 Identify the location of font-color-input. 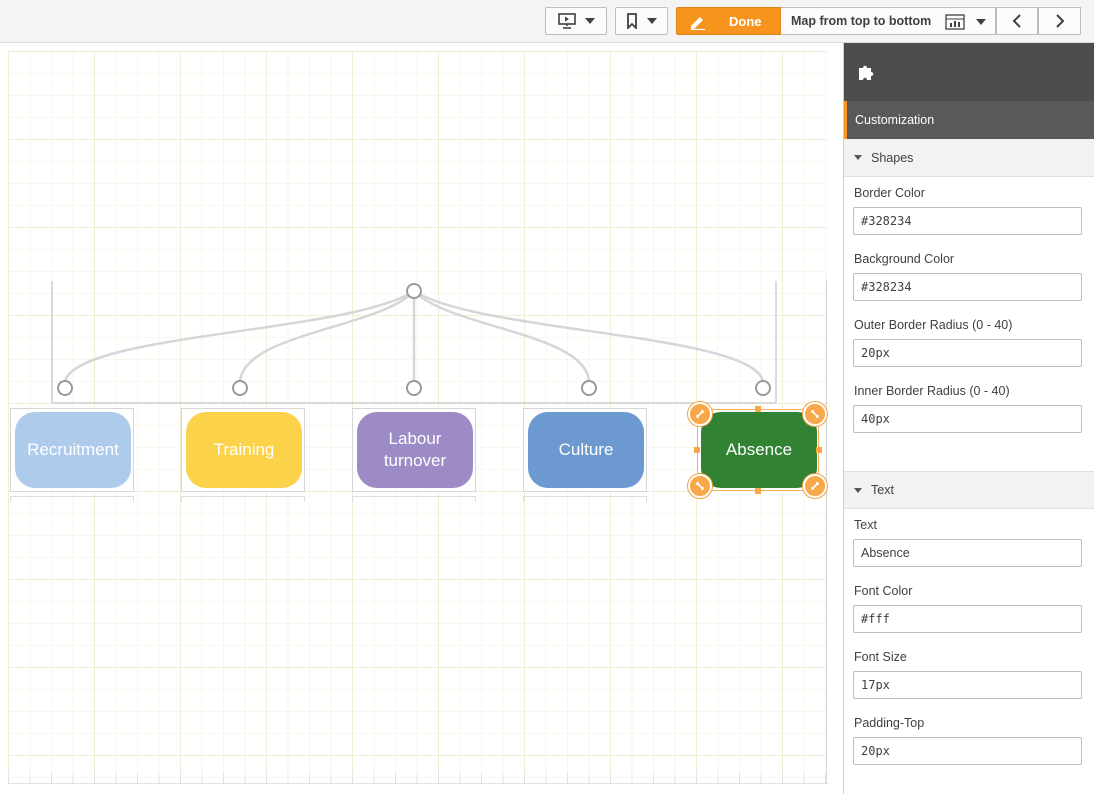
(967, 619).